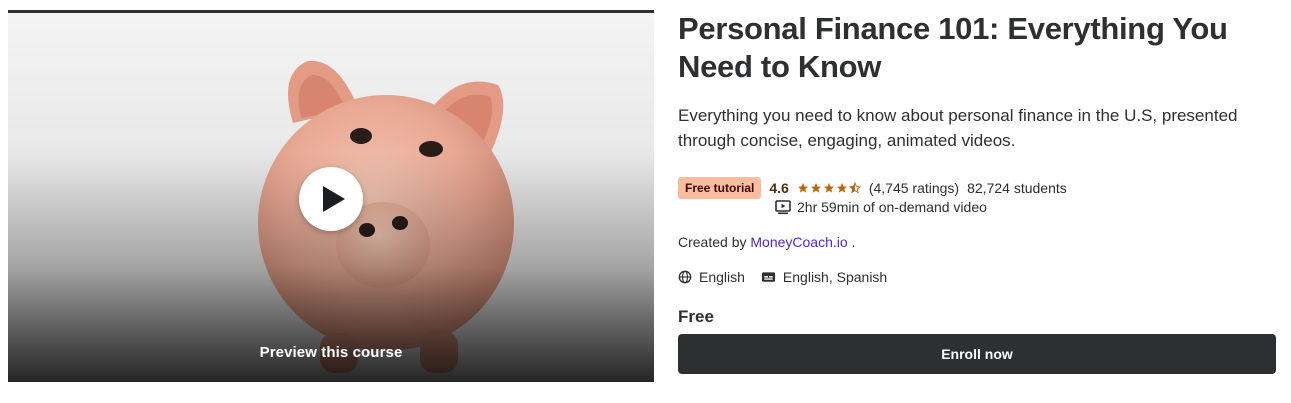 This screenshot has height=403, width=1291. I want to click on rating-value: 4.6, so click(779, 188).